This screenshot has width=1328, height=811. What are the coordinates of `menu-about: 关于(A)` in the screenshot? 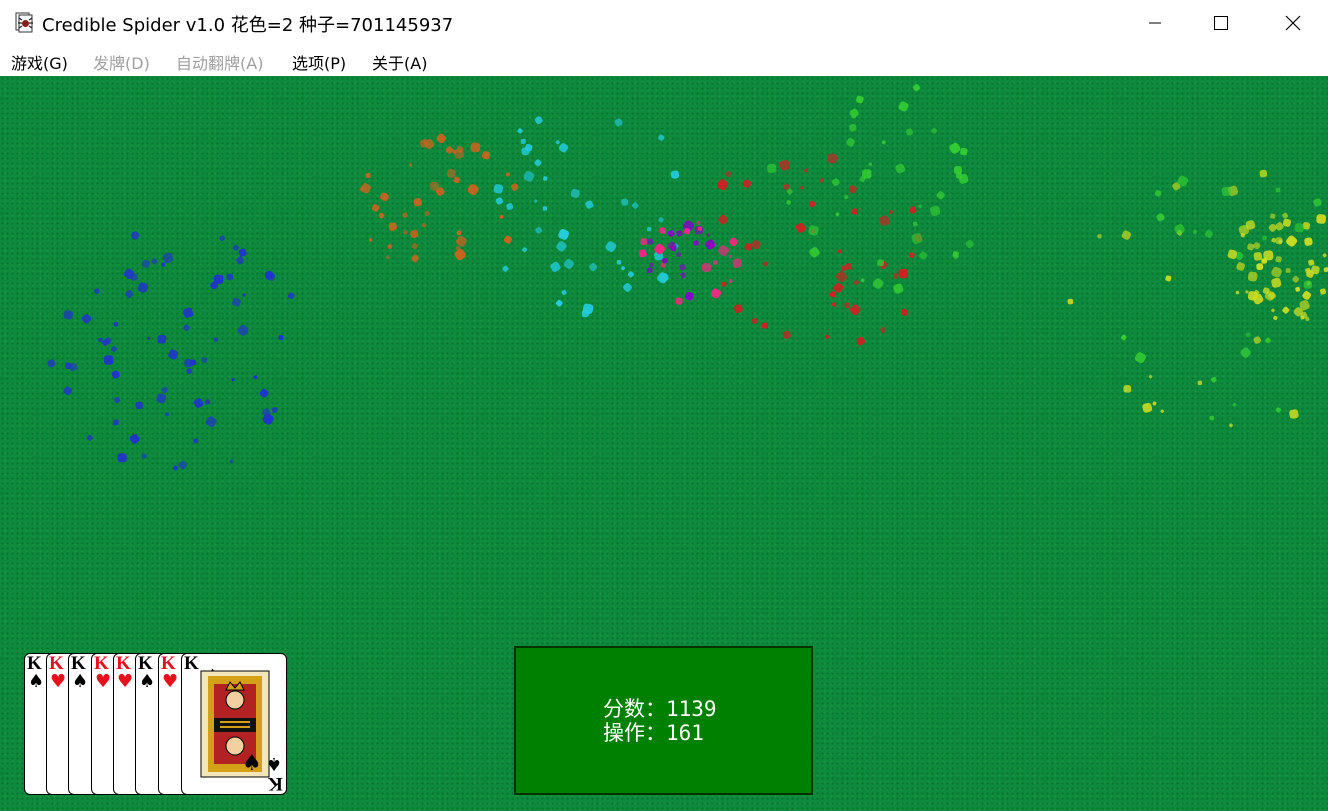 It's located at (399, 62).